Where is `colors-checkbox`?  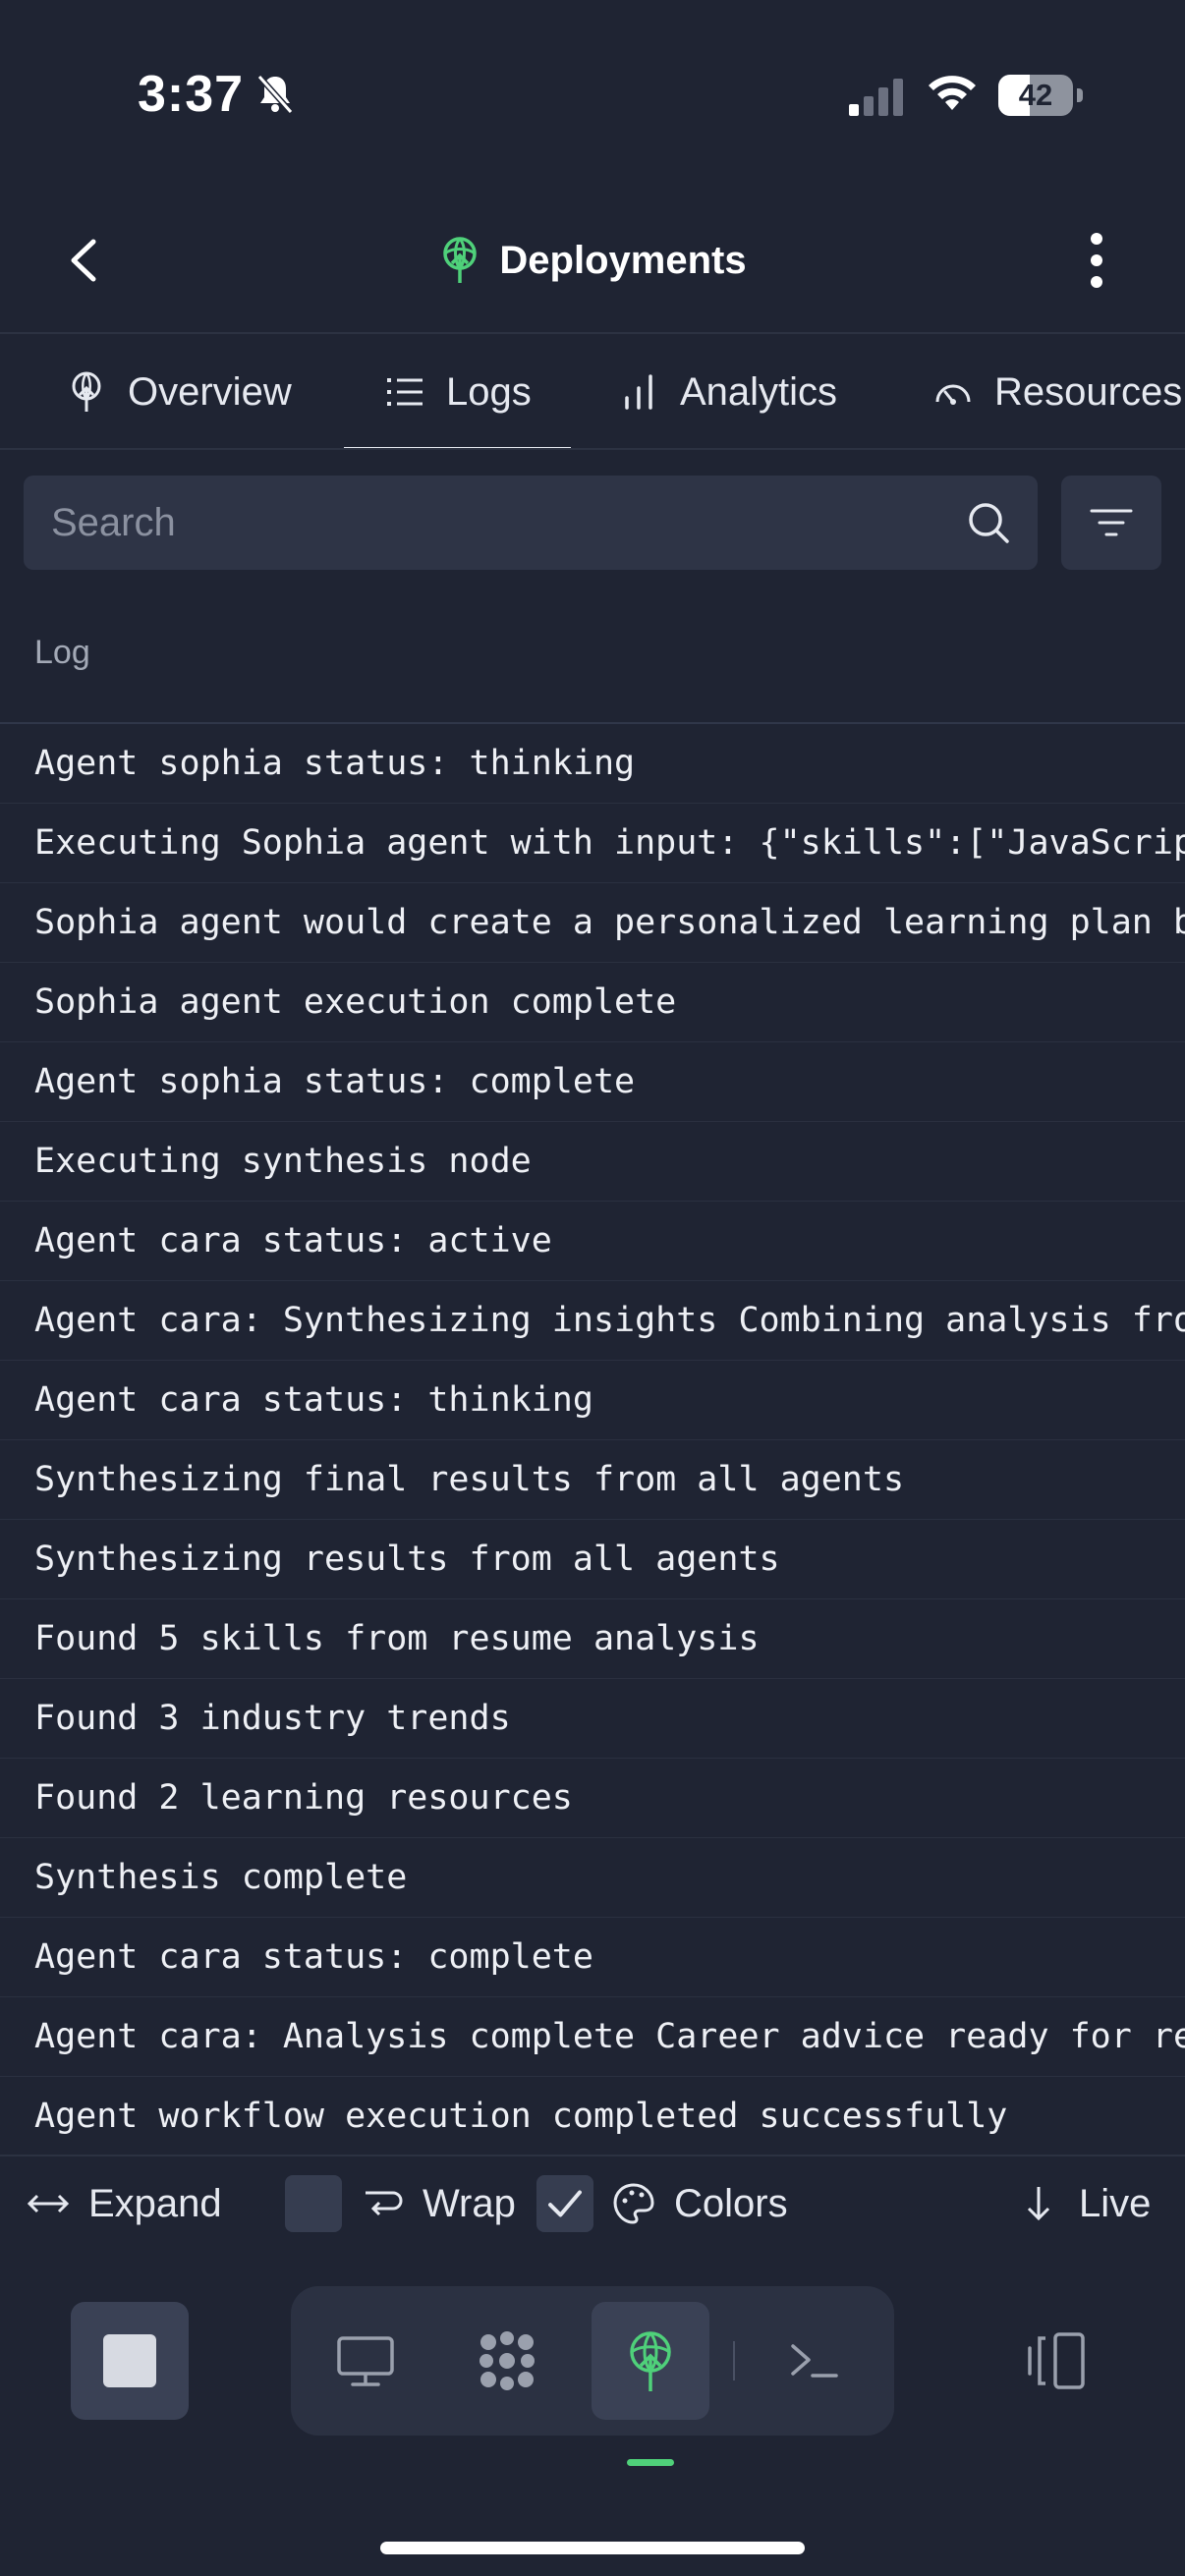
colors-checkbox is located at coordinates (565, 2203).